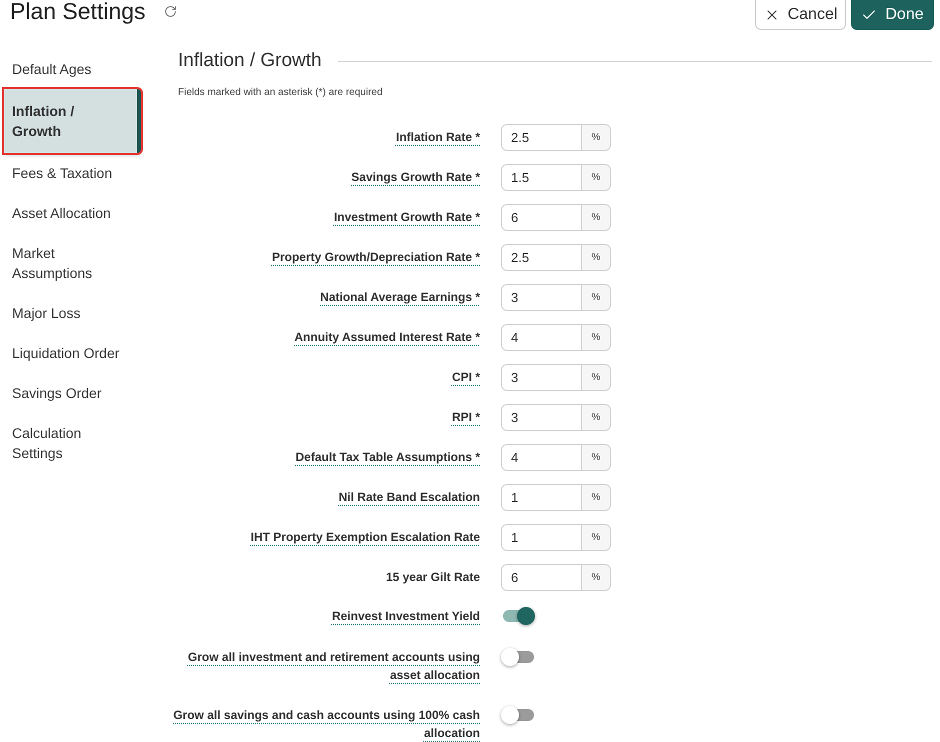 This screenshot has width=940, height=742. What do you see at coordinates (72, 353) in the screenshot?
I see `sidebar-item: Liquidation Order` at bounding box center [72, 353].